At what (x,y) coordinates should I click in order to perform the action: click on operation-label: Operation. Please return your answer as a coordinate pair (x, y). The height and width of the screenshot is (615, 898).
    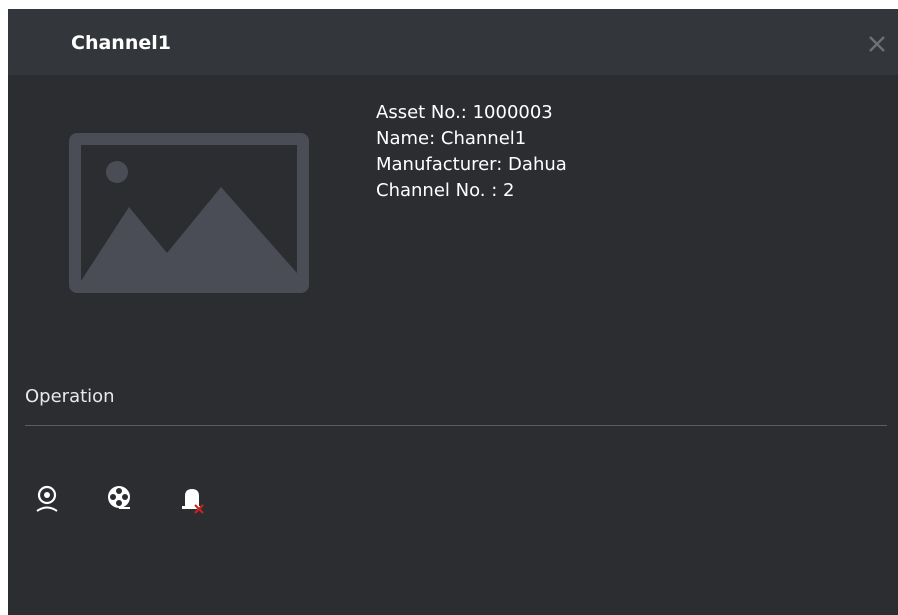
    Looking at the image, I should click on (70, 396).